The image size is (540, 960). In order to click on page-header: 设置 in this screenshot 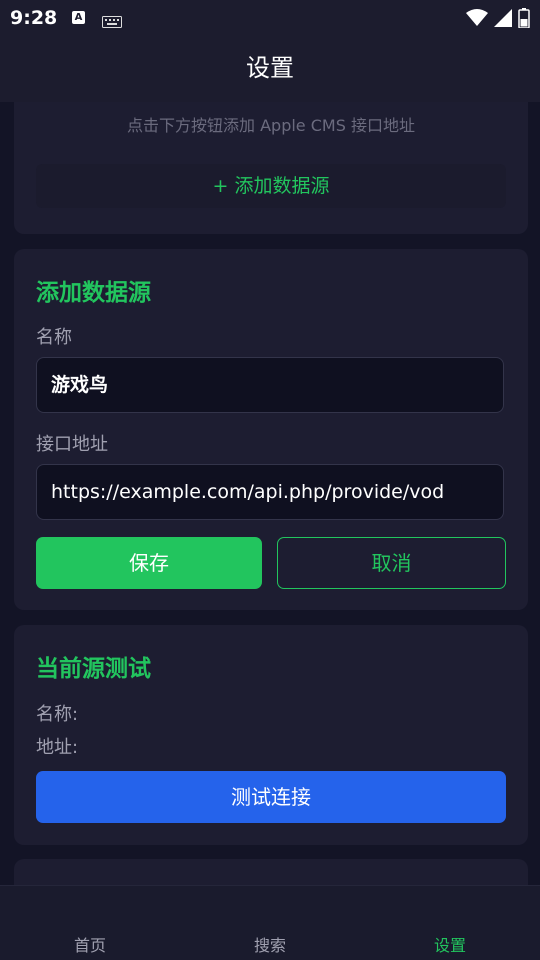, I will do `click(270, 69)`.